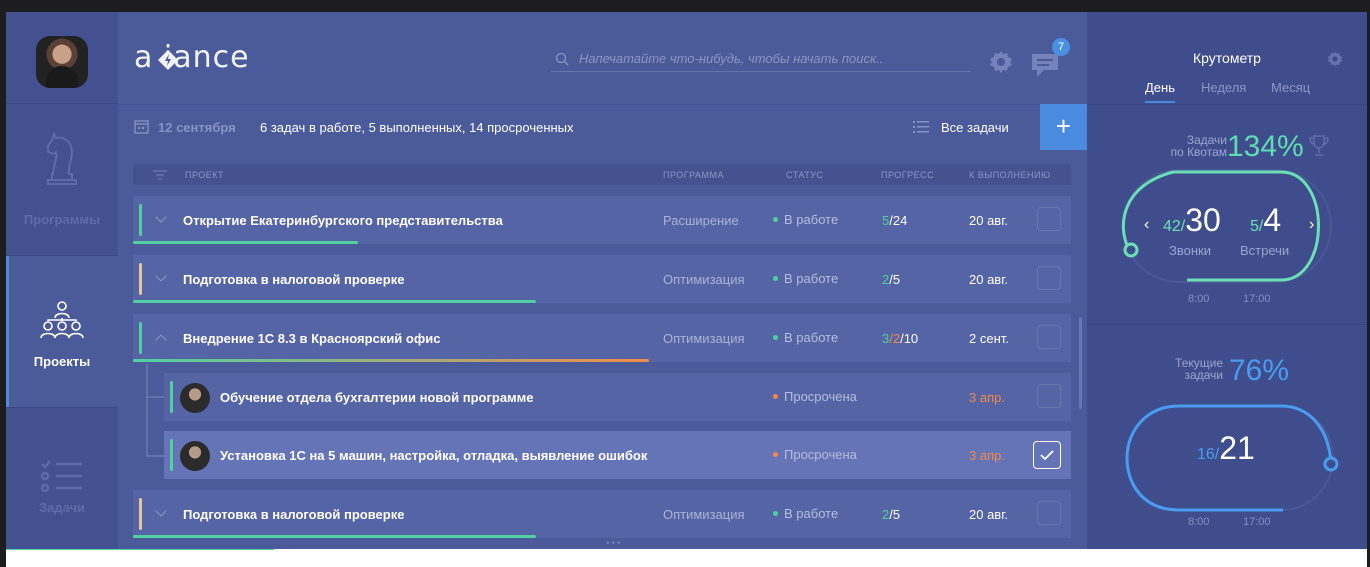 The image size is (1370, 567). Describe the element at coordinates (693, 175) in the screenshot. I see `column-header-program: ПРОГРАММА` at that location.